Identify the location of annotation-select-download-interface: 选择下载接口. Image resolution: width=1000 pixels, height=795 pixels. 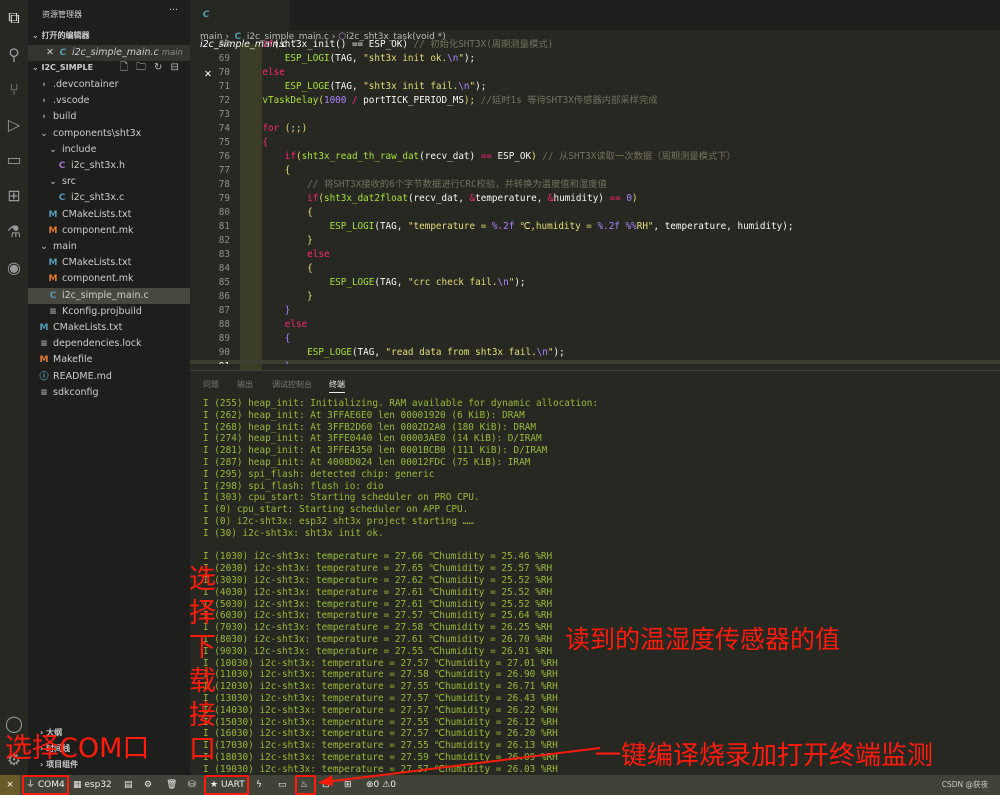
(202, 665).